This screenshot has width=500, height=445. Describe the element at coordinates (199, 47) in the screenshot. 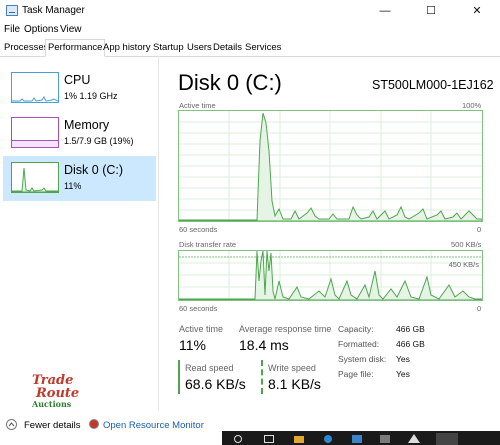

I see `tab-users: Users` at that location.